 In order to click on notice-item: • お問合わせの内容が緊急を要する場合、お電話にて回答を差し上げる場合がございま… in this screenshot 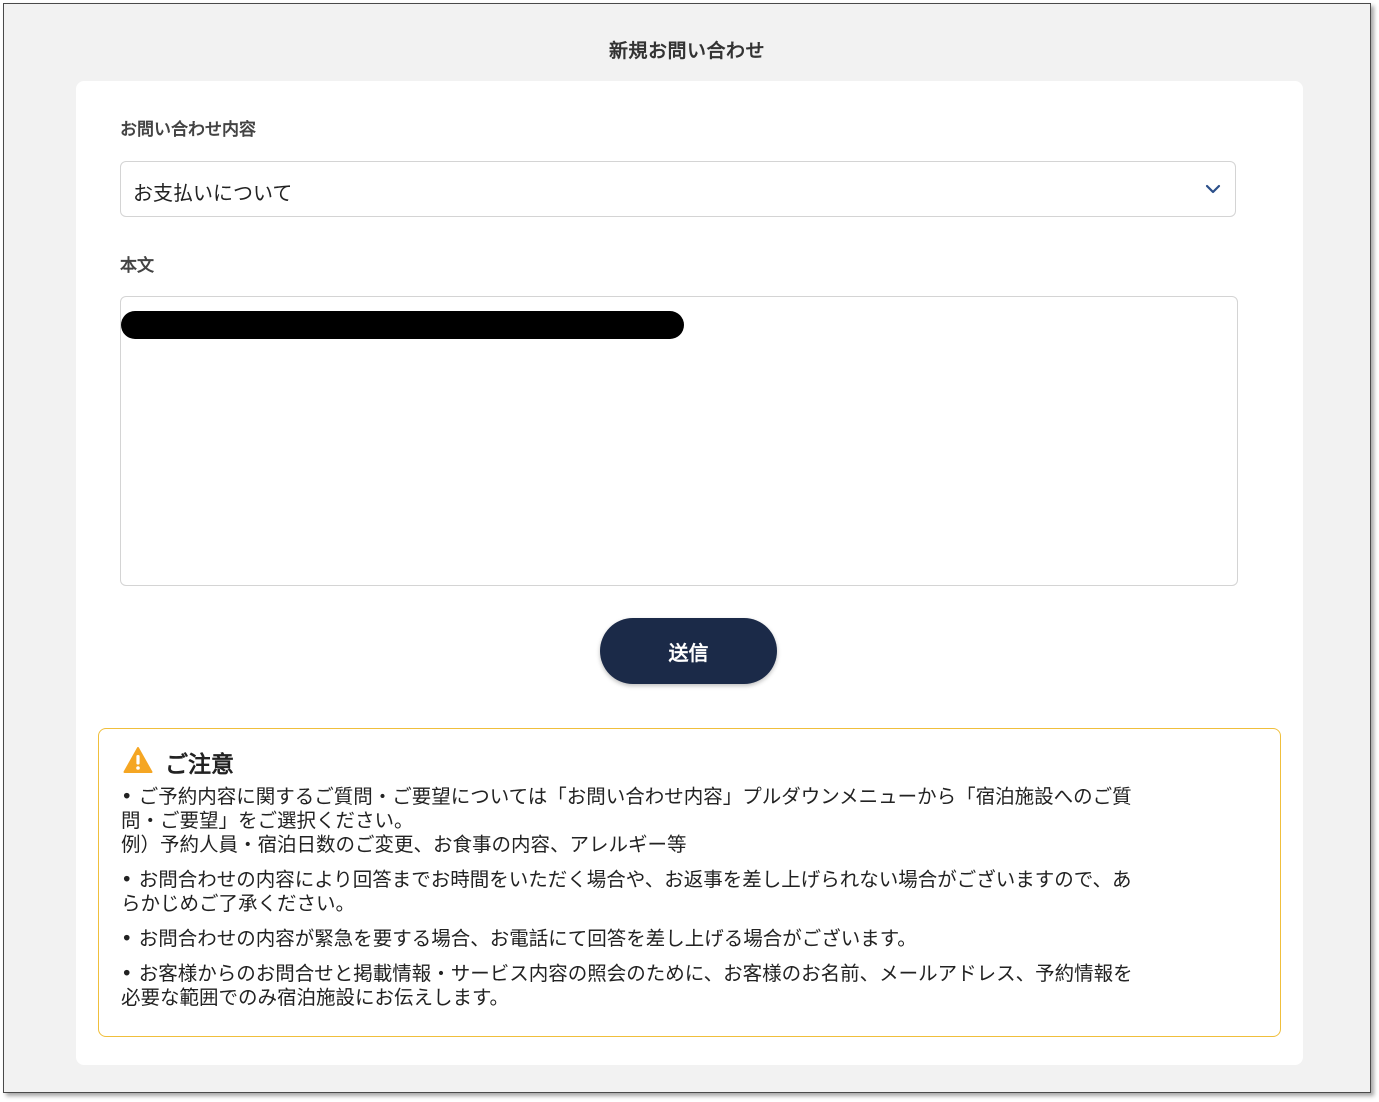, I will do `click(519, 938)`.